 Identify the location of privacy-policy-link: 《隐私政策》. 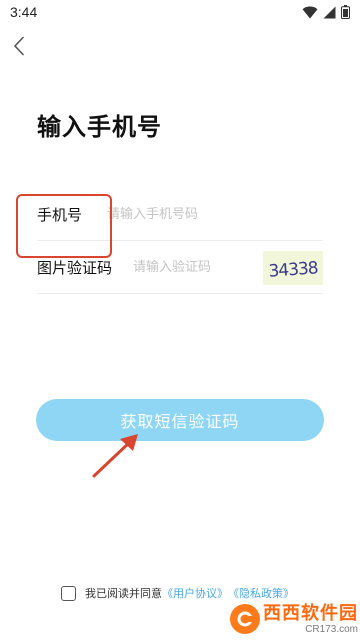
(261, 593).